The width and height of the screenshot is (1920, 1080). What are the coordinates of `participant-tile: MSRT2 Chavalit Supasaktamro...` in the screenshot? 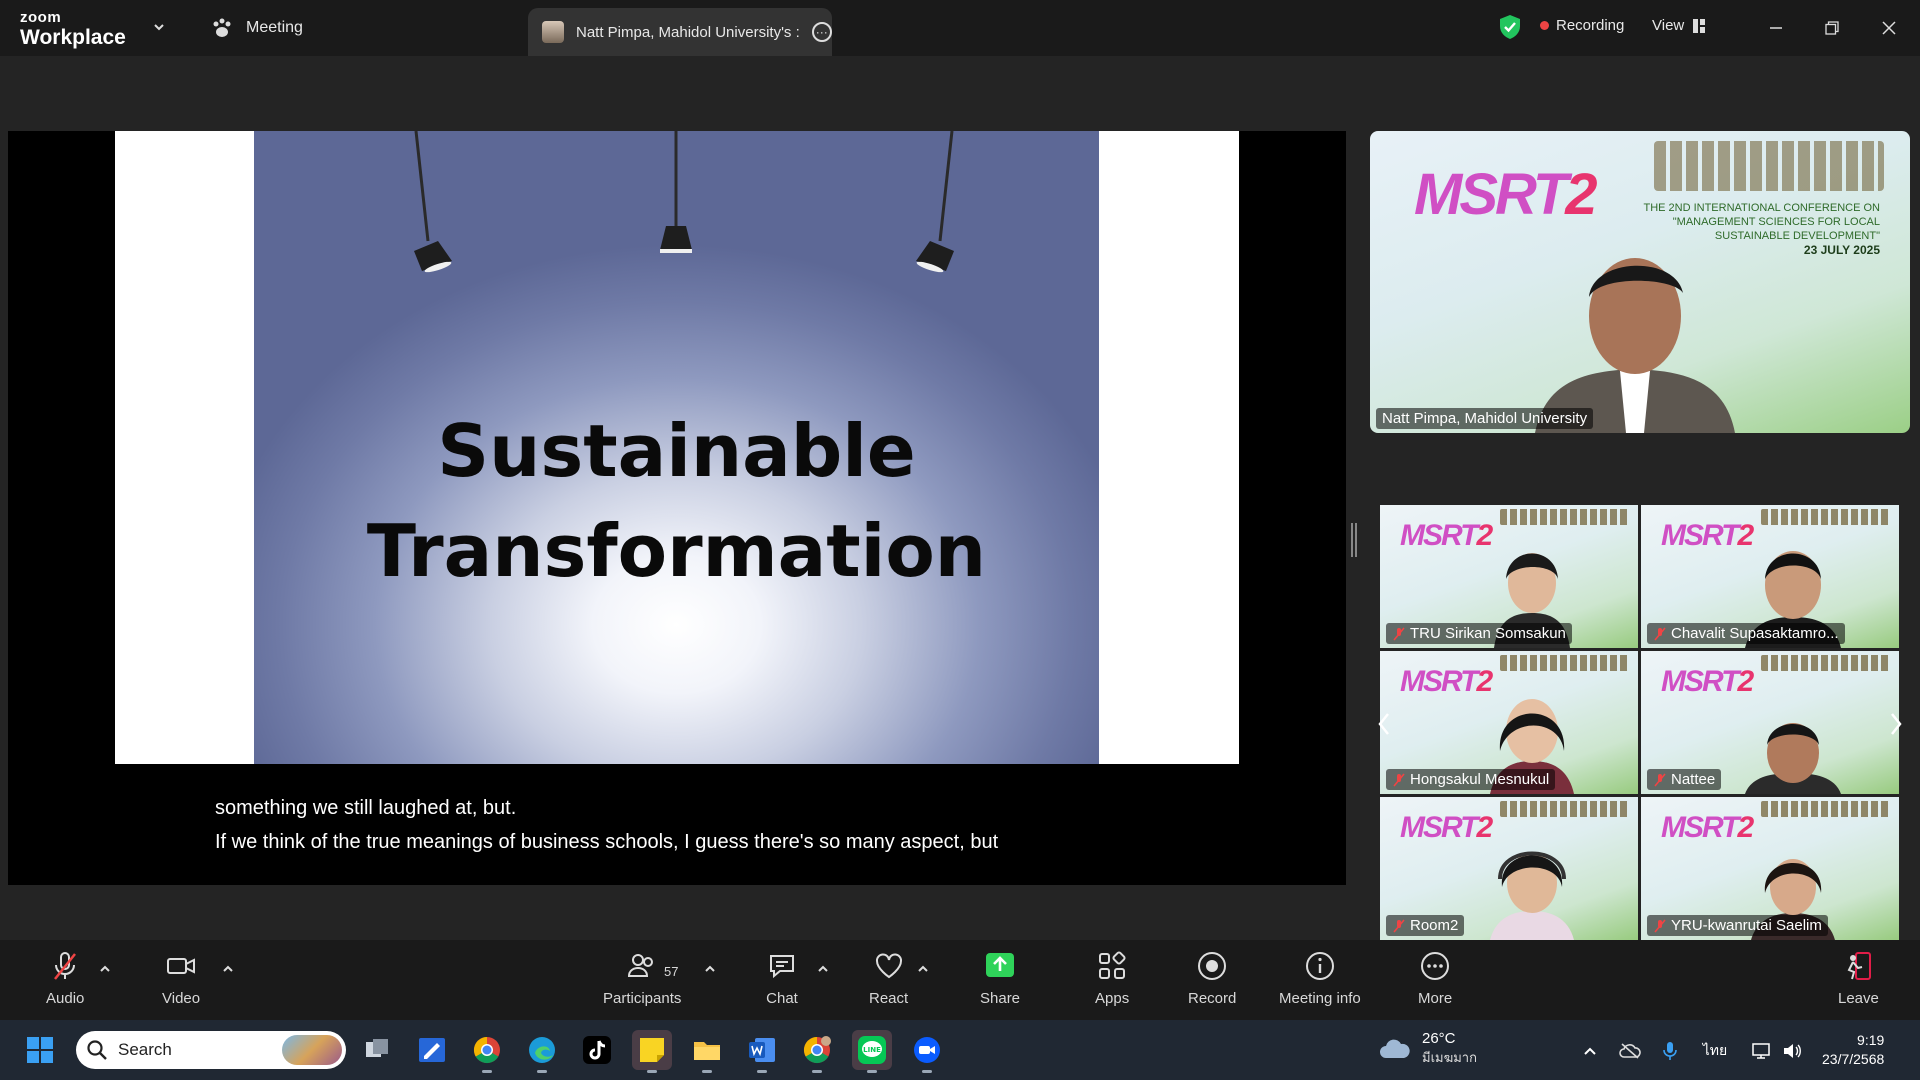 It's located at (1770, 576).